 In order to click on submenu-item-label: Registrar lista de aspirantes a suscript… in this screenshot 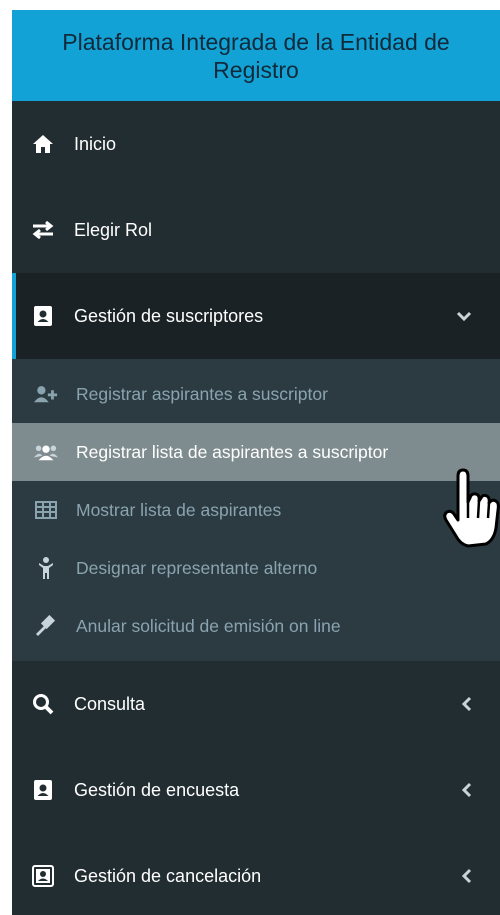, I will do `click(232, 451)`.